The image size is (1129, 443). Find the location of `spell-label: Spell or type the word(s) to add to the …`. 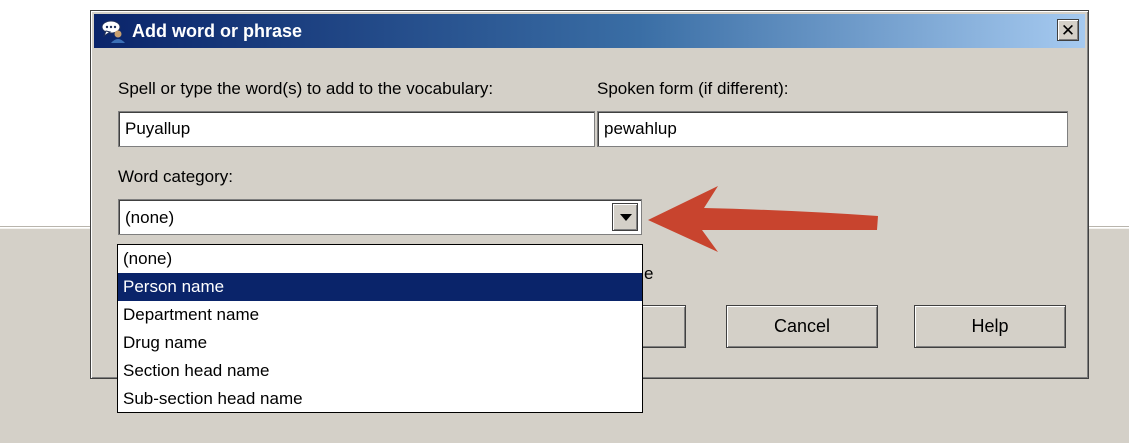

spell-label: Spell or type the word(s) to add to the … is located at coordinates (306, 88).